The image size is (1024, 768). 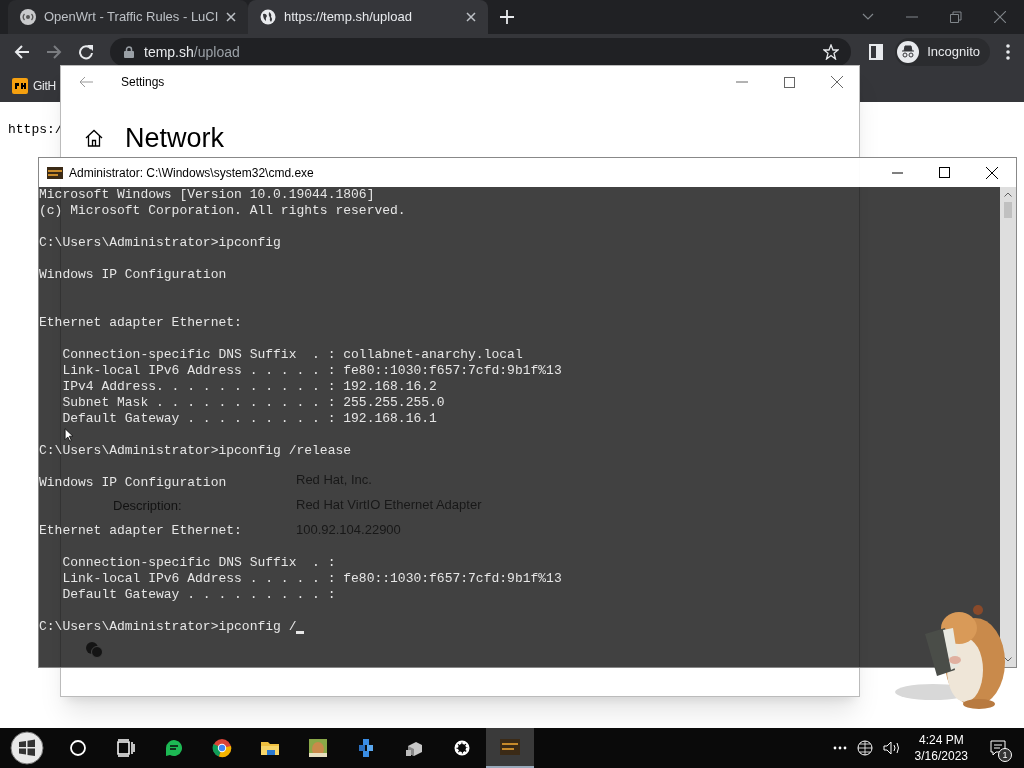 I want to click on search-icon, so click(x=78, y=748).